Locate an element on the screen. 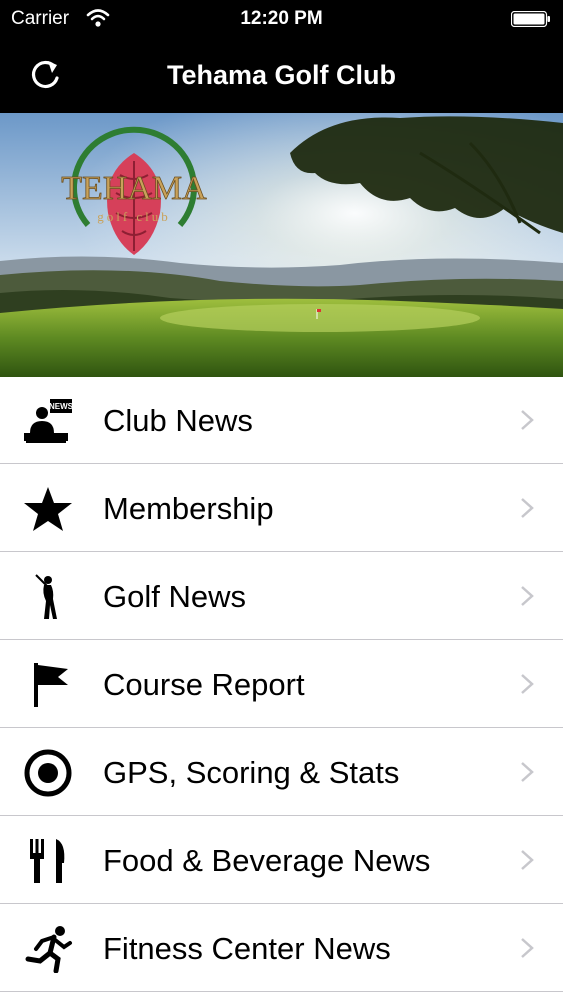 Image resolution: width=563 pixels, height=1000 pixels. status-bar: Carrier 12:20 PM is located at coordinates (281, 19).